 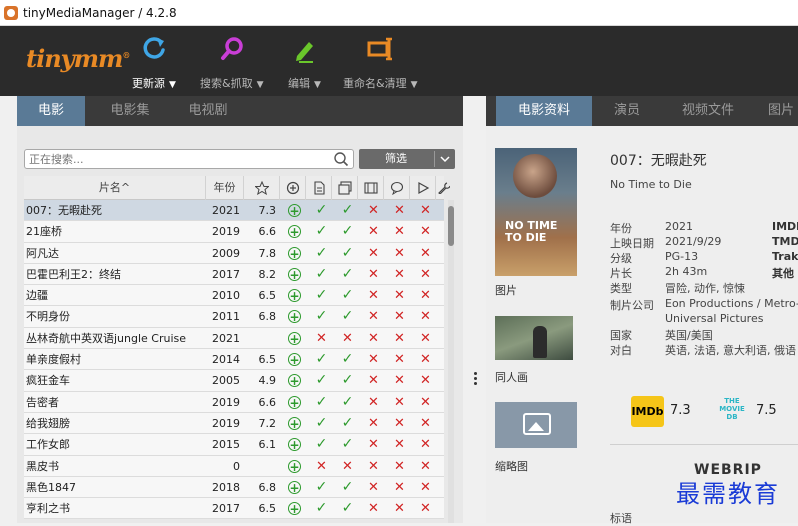 What do you see at coordinates (234, 253) in the screenshot?
I see `table-row: 阿凡达 2009 7.8 + ✓ ✓ ✕ ✕ ✕` at bounding box center [234, 253].